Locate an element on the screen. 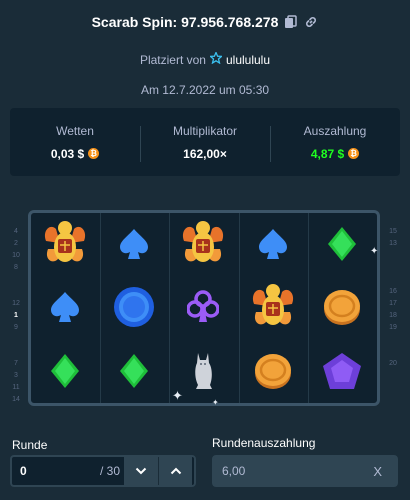  coin-blue-icon is located at coordinates (134, 307).